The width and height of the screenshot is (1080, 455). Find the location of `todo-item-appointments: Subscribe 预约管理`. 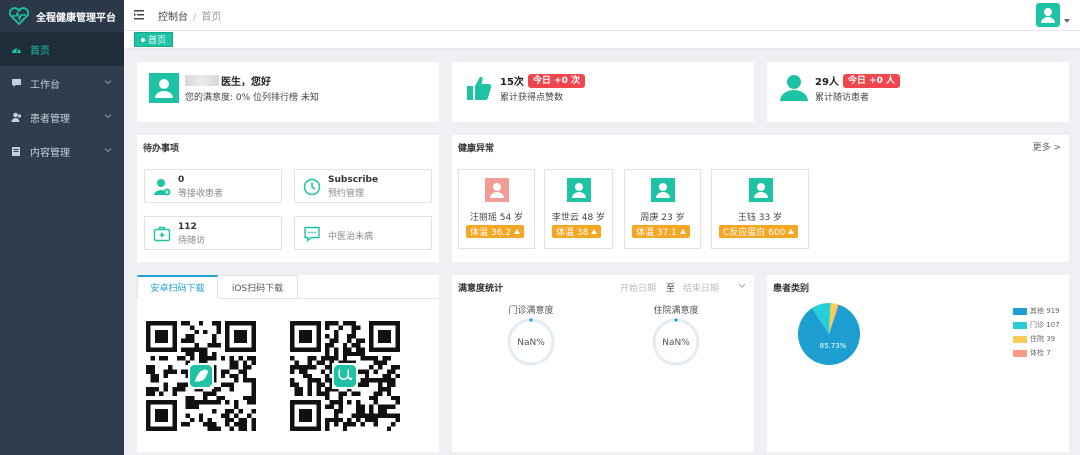

todo-item-appointments: Subscribe 预约管理 is located at coordinates (363, 186).